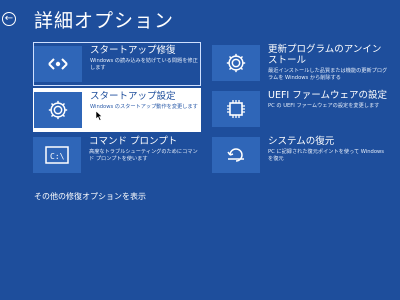  Describe the element at coordinates (326, 155) in the screenshot. I see `tile-description: PC に記録された復元ポイントを使って Windows を復元` at that location.